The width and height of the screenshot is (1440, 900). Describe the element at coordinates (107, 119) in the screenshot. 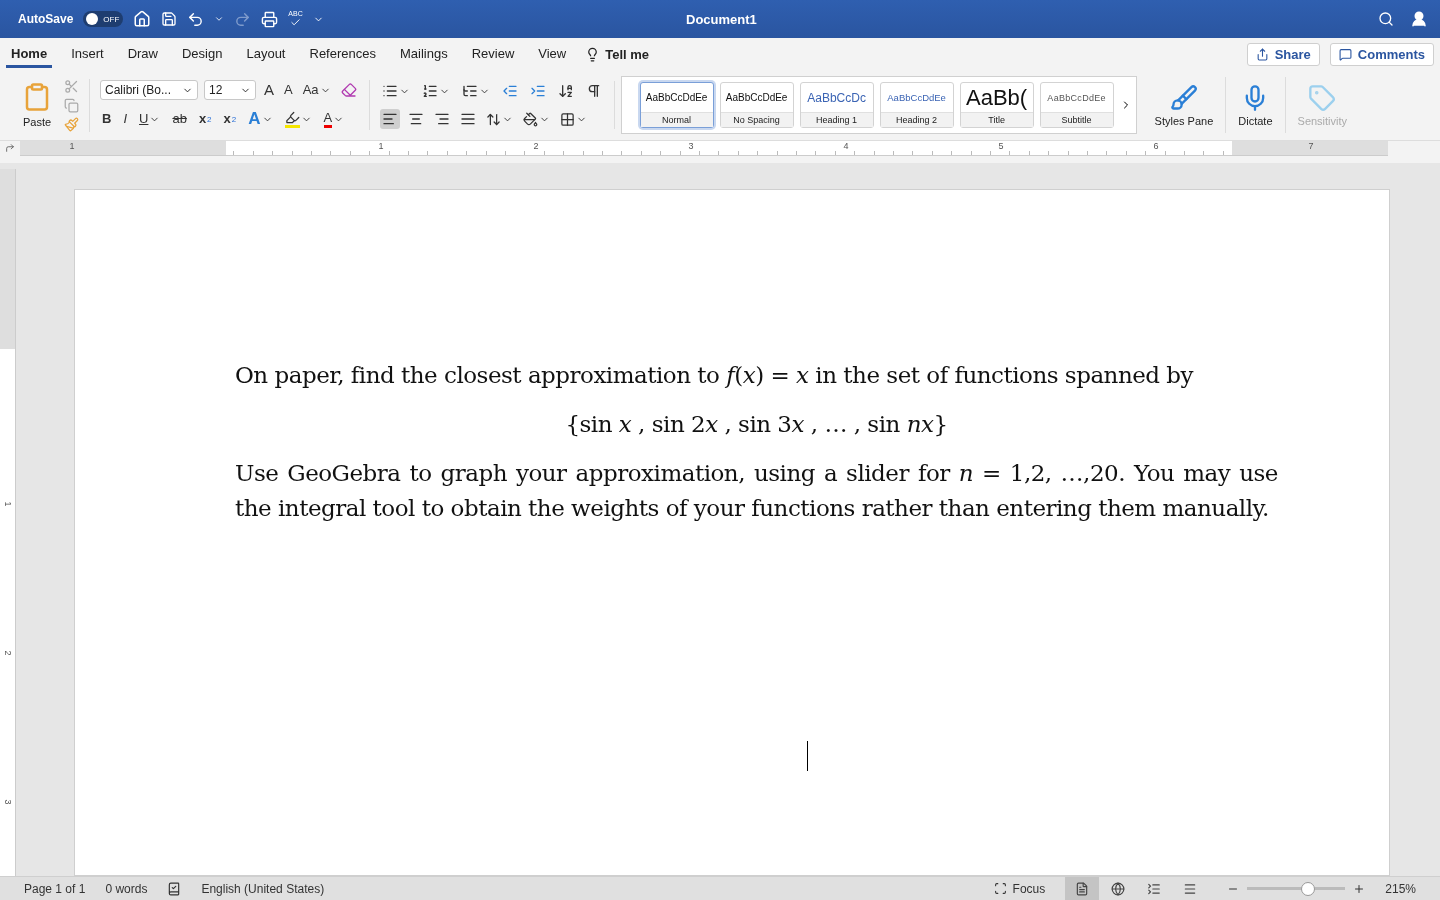

I see `bold-button: B` at that location.